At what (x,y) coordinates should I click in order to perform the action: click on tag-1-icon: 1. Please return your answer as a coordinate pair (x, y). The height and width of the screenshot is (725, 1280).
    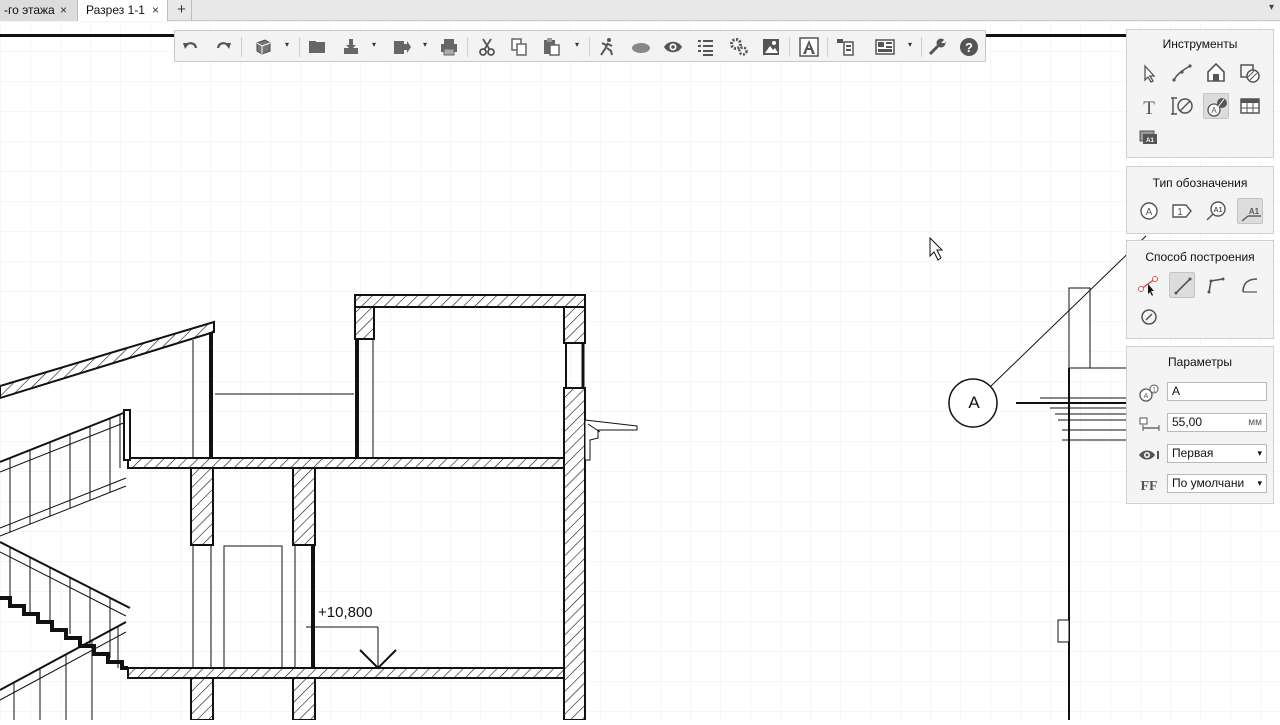
    Looking at the image, I should click on (1182, 211).